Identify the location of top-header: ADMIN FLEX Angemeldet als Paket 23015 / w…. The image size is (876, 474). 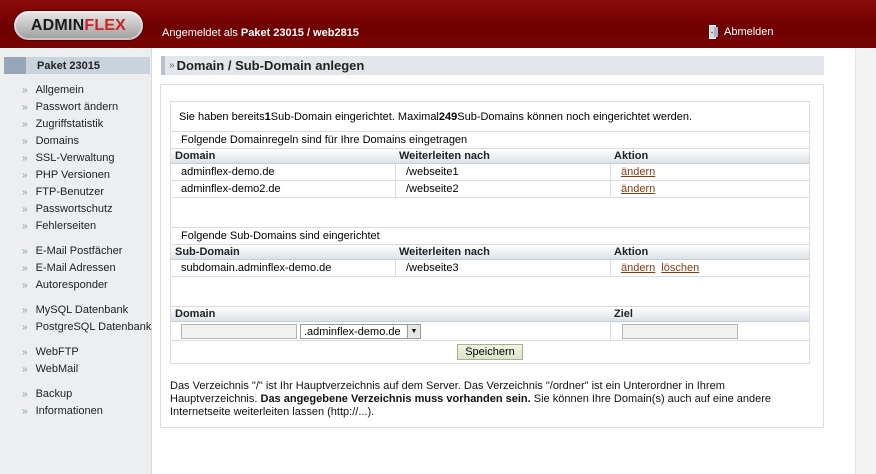
(438, 24).